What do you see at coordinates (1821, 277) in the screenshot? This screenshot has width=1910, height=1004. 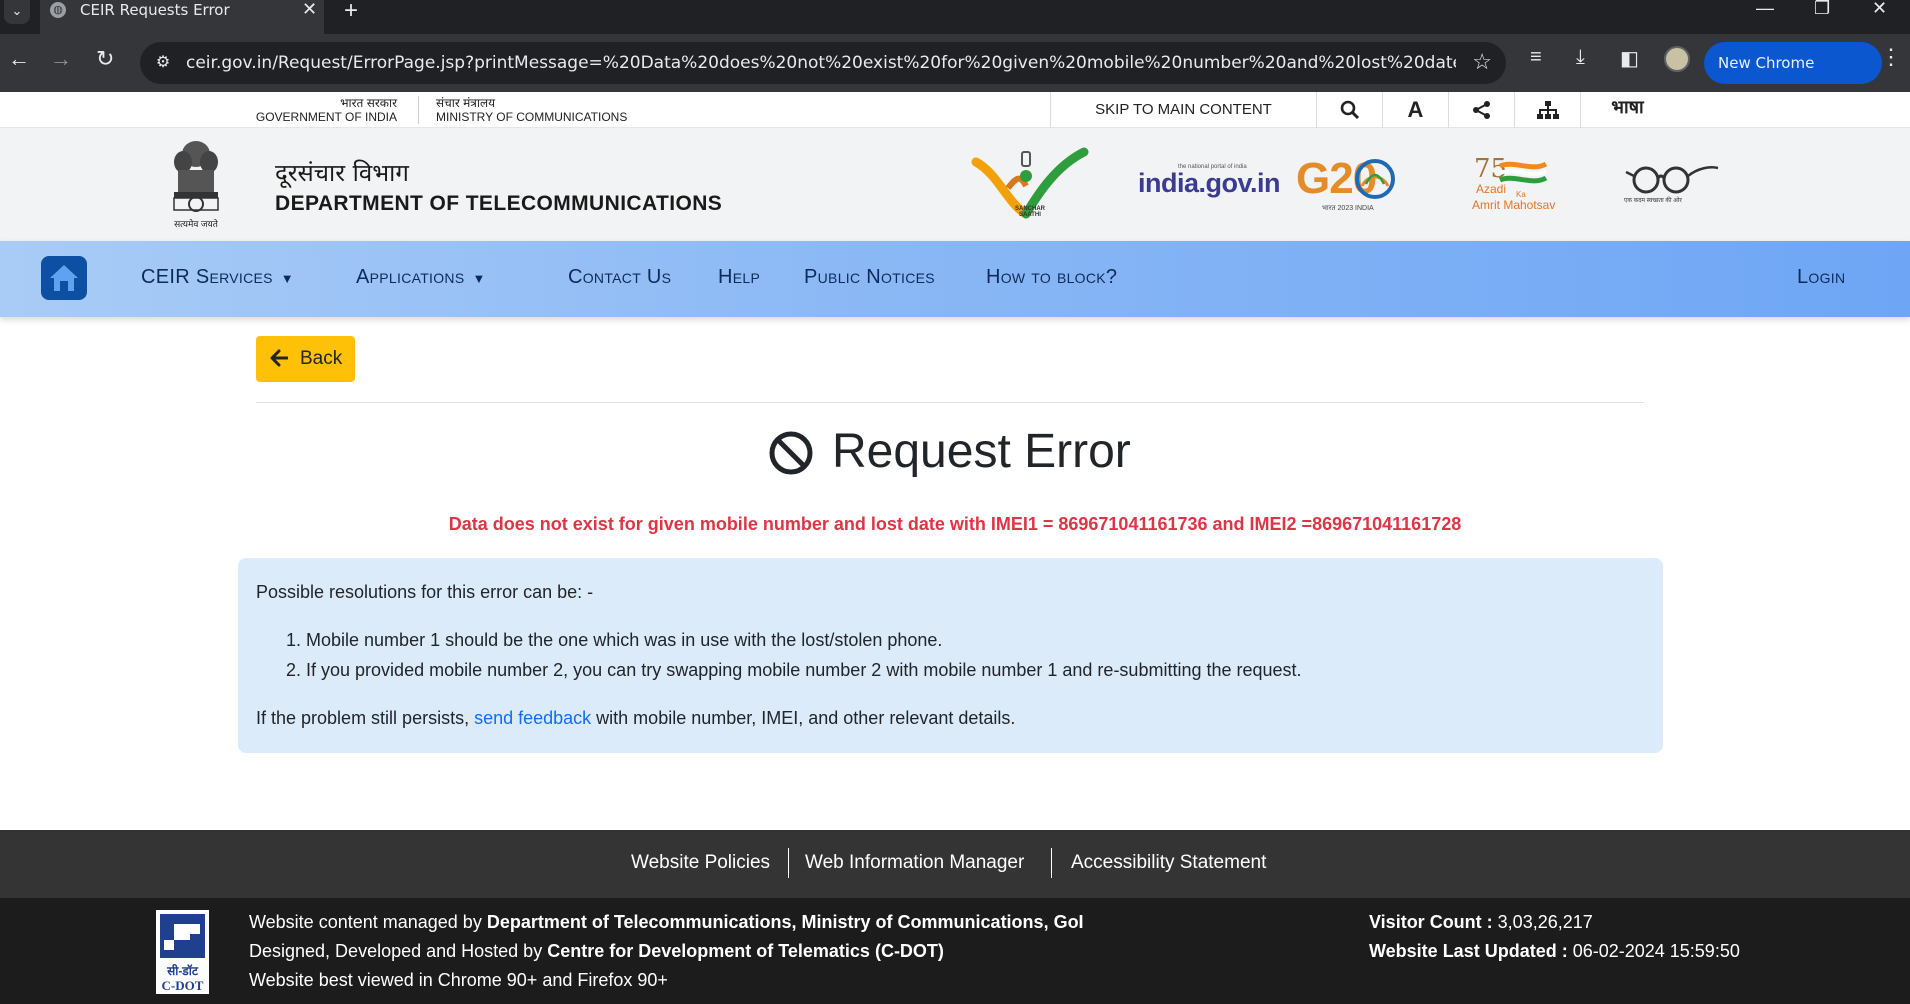 I see `nav-login: Login` at bounding box center [1821, 277].